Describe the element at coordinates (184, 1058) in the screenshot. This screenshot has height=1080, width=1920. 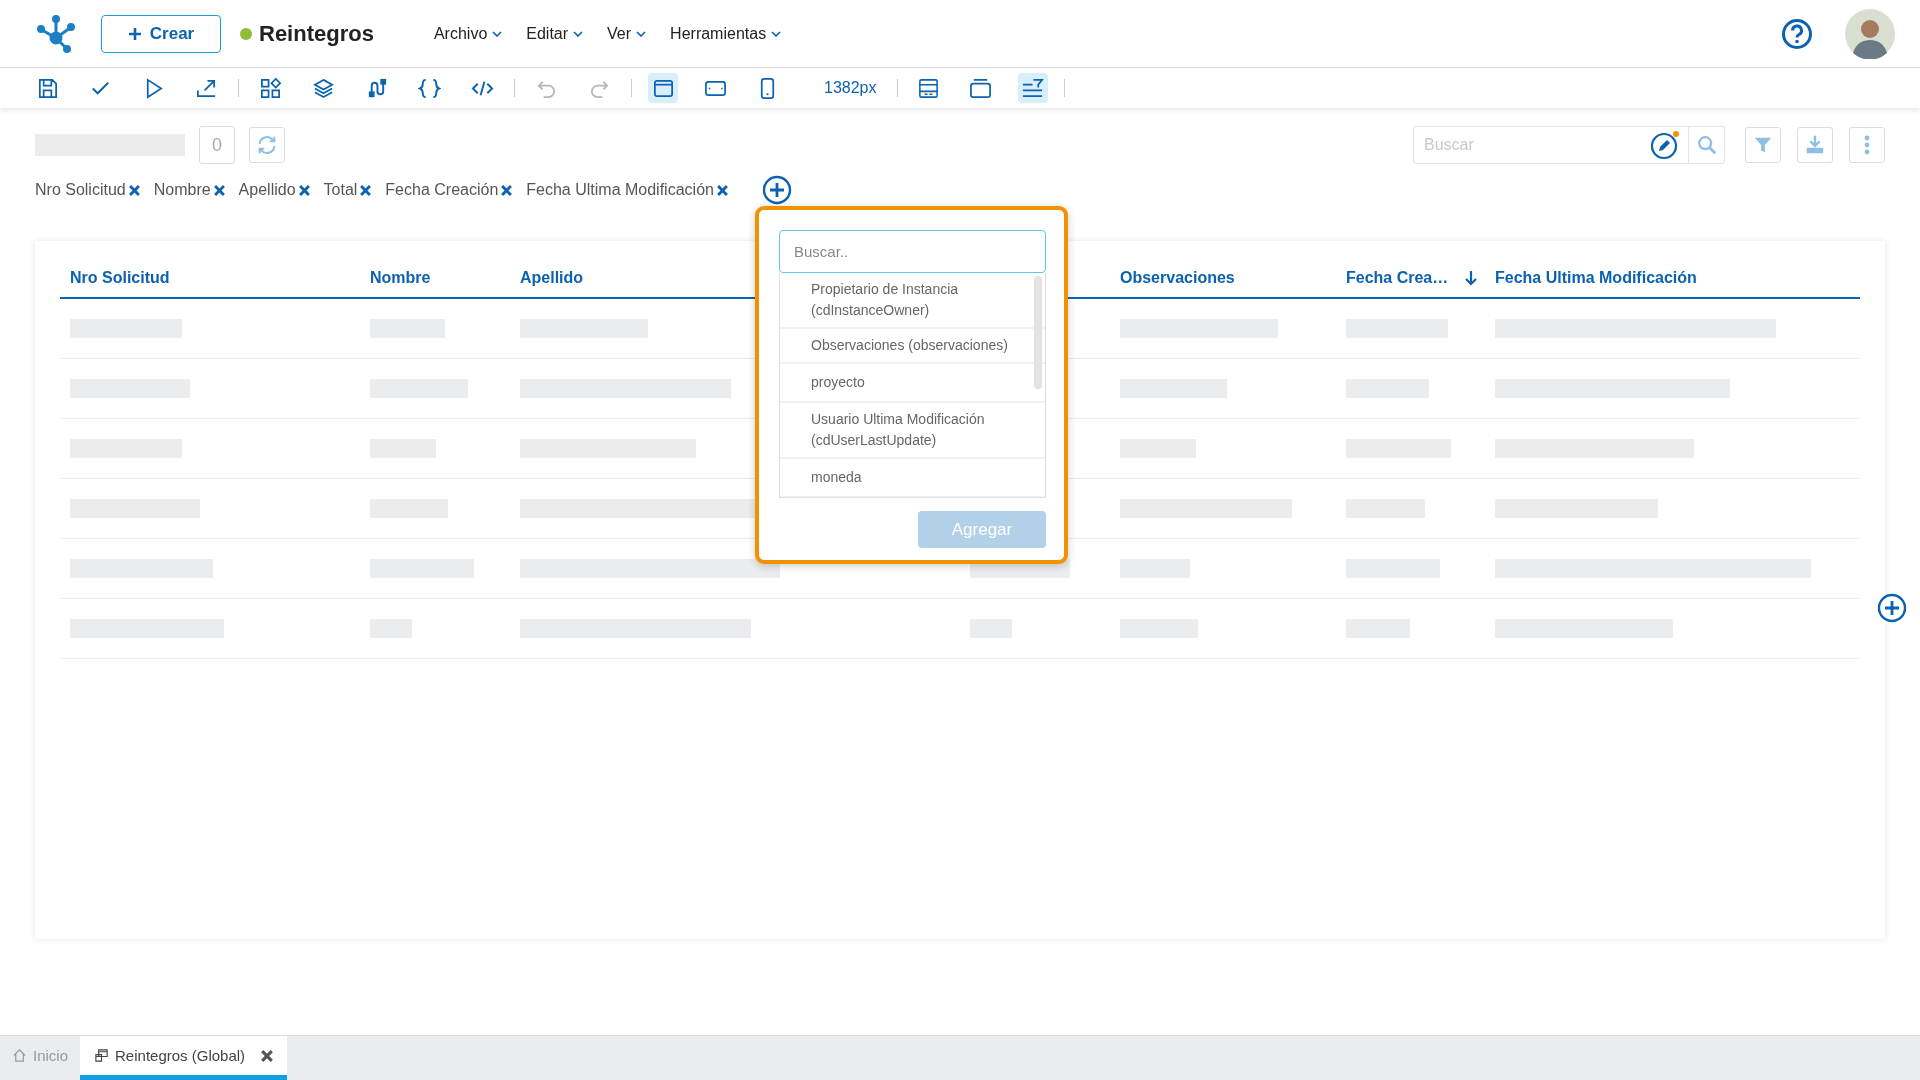
I see `tab: Reintegros (Global)` at that location.